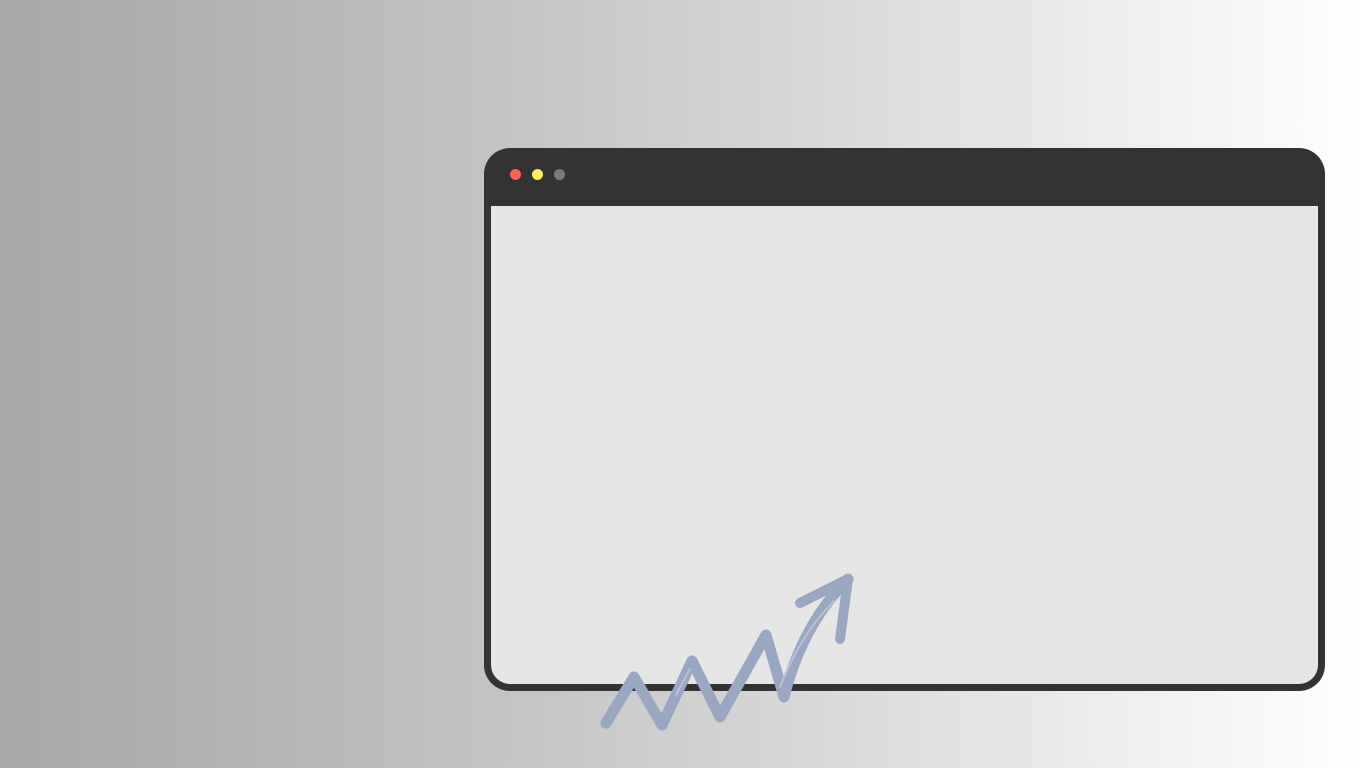 The height and width of the screenshot is (768, 1366). Describe the element at coordinates (727, 652) in the screenshot. I see `trend-up-arrow-icon` at that location.